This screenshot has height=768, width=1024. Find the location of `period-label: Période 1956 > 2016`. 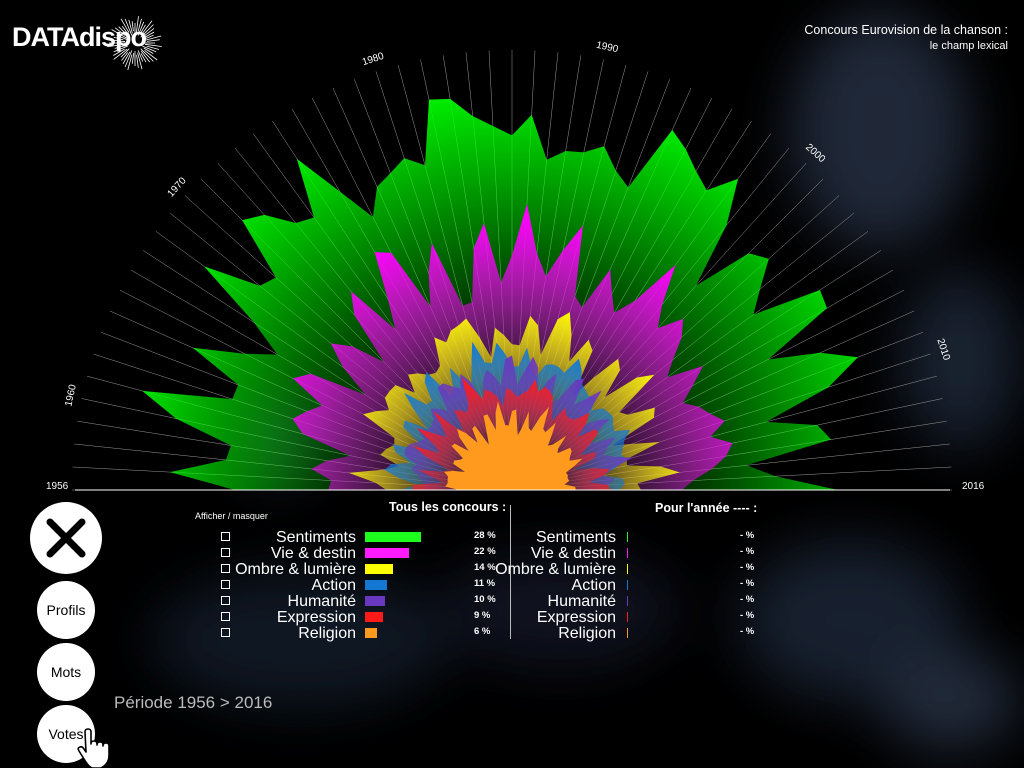

period-label: Période 1956 > 2016 is located at coordinates (193, 702).